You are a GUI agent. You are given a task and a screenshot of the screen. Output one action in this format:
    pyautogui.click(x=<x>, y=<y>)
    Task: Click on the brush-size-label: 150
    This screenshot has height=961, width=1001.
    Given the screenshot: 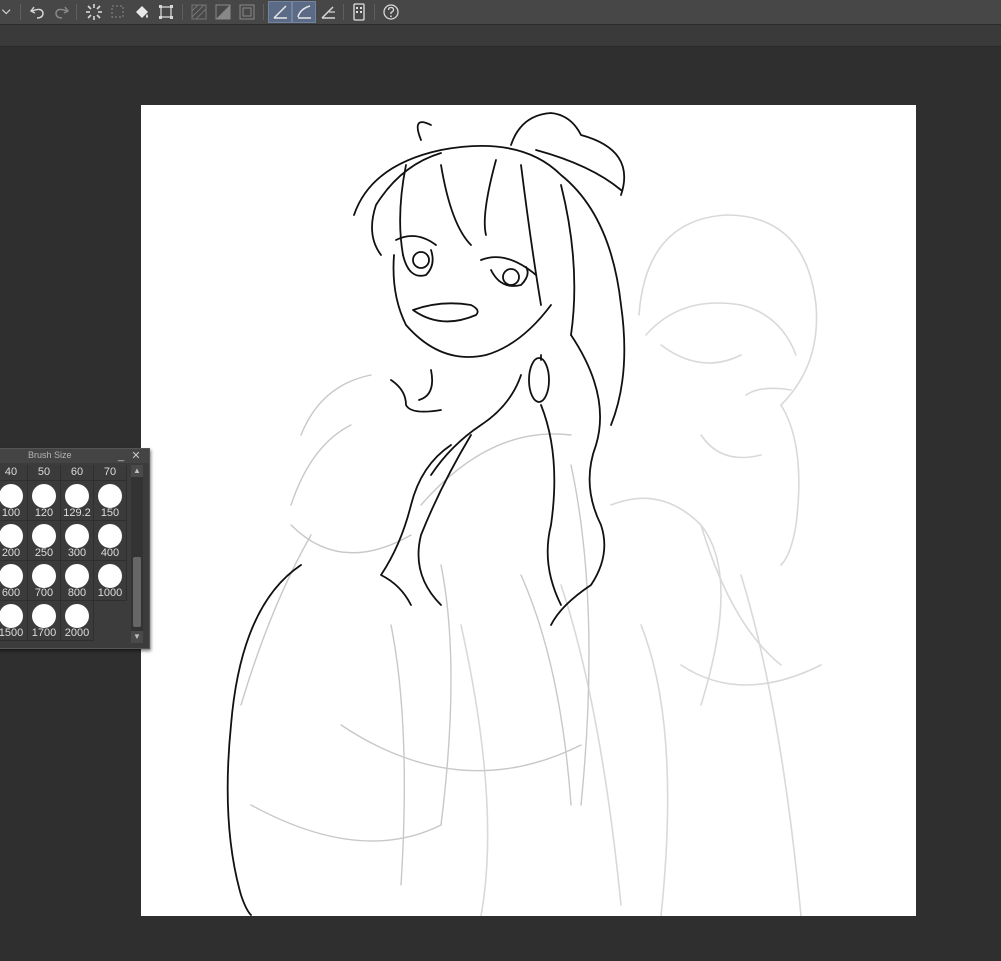 What is the action you would take?
    pyautogui.click(x=110, y=513)
    